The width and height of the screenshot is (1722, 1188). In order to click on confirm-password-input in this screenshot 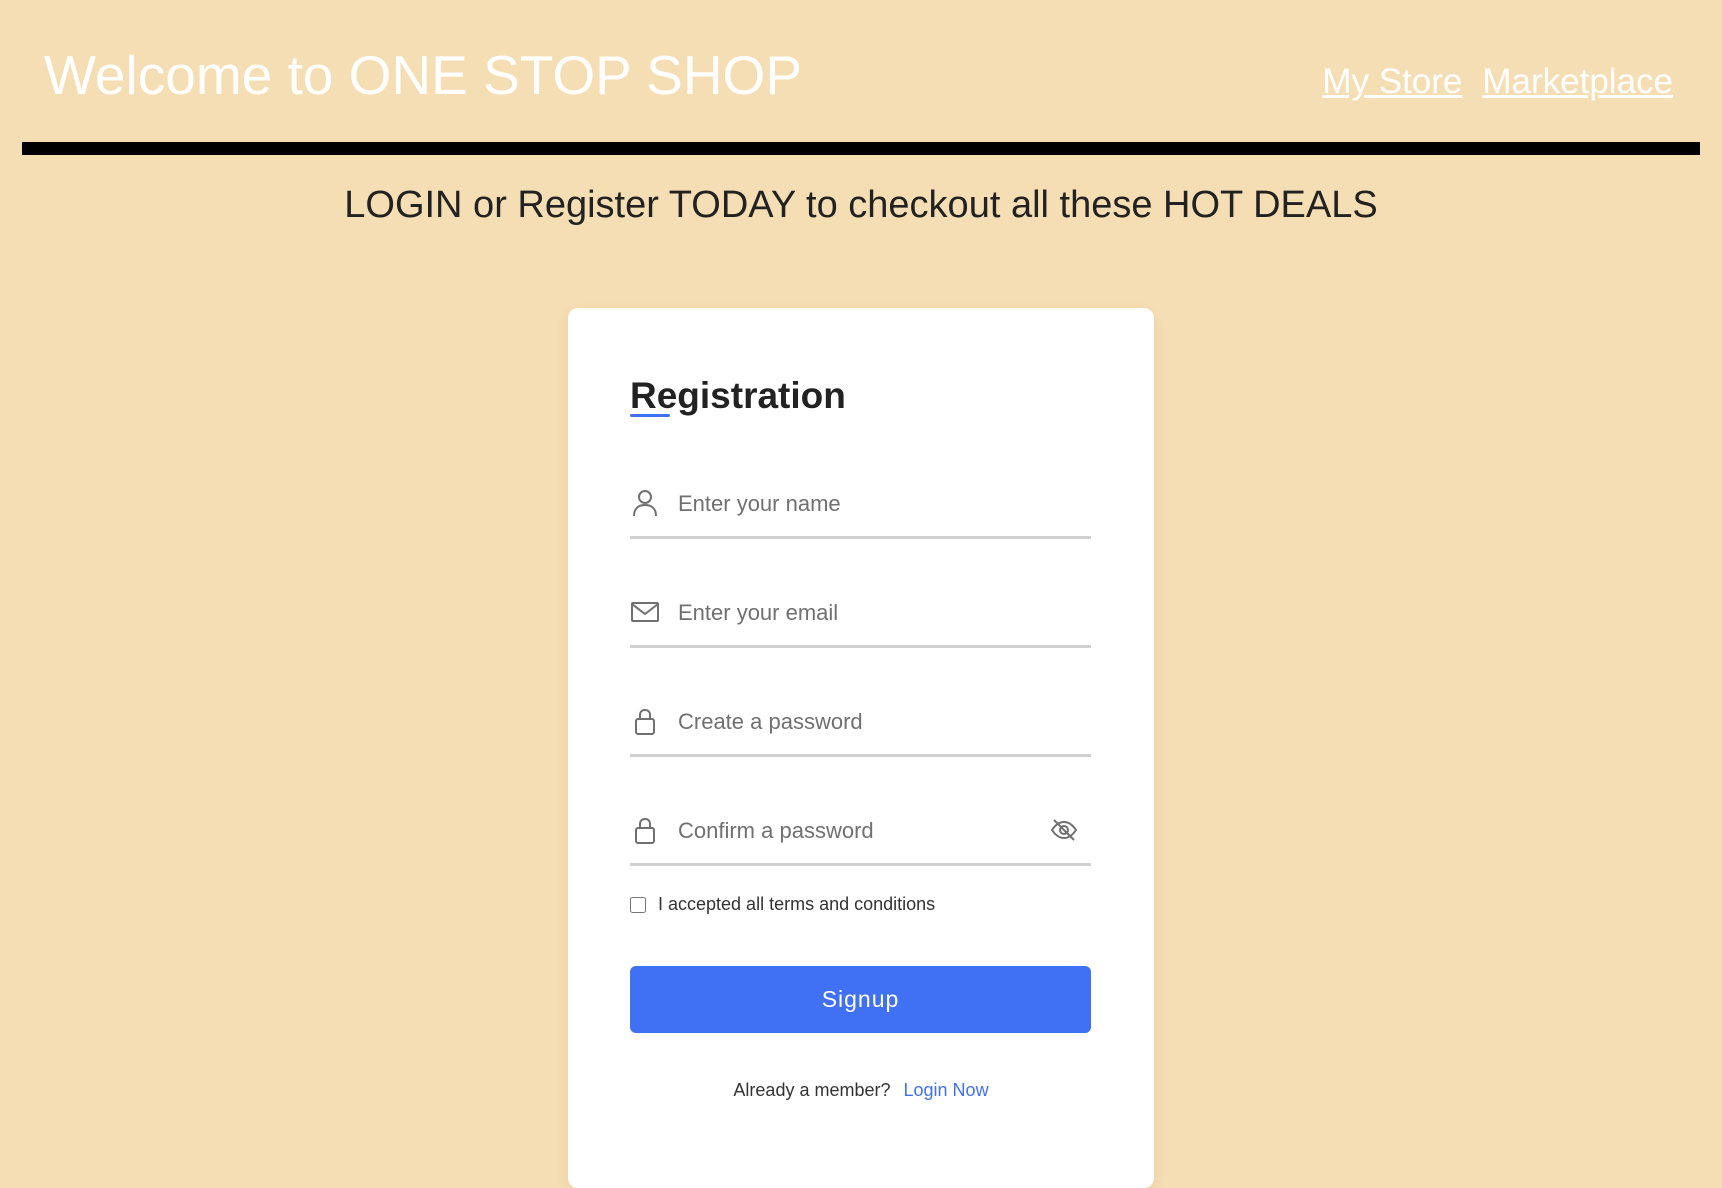, I will do `click(858, 831)`.